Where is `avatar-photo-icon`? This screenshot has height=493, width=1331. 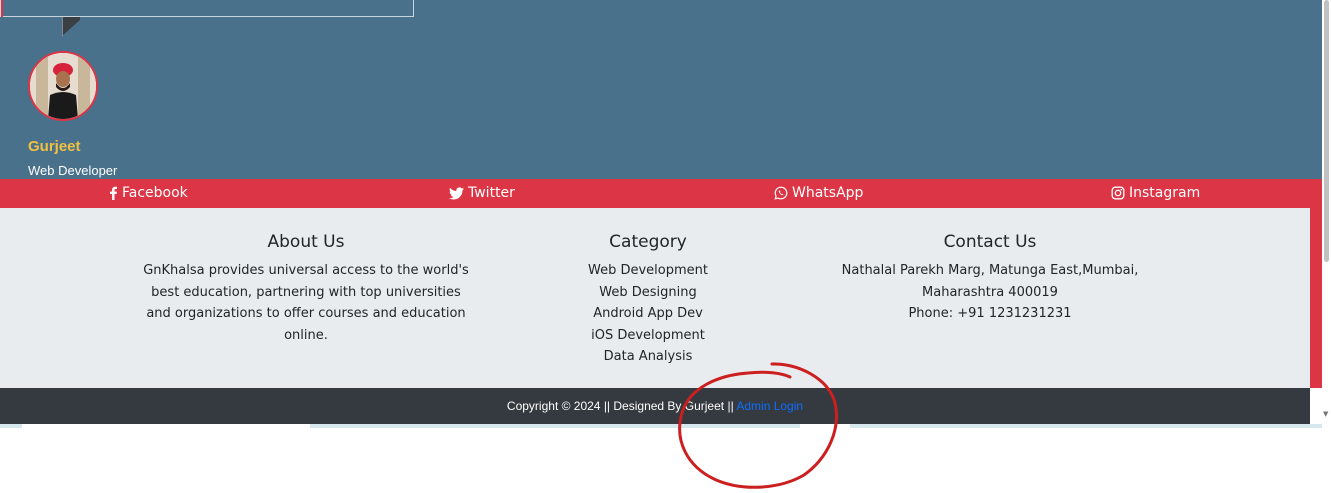
avatar-photo-icon is located at coordinates (63, 86).